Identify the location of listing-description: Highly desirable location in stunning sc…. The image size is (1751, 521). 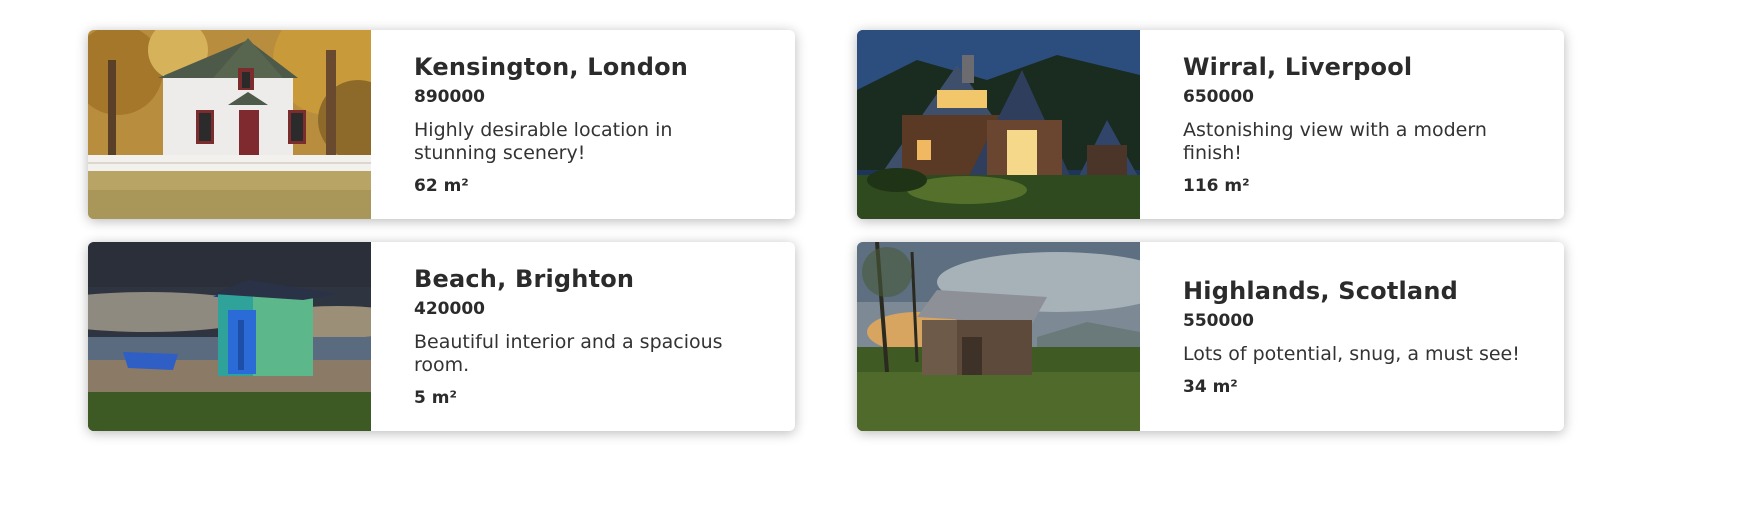
(543, 141).